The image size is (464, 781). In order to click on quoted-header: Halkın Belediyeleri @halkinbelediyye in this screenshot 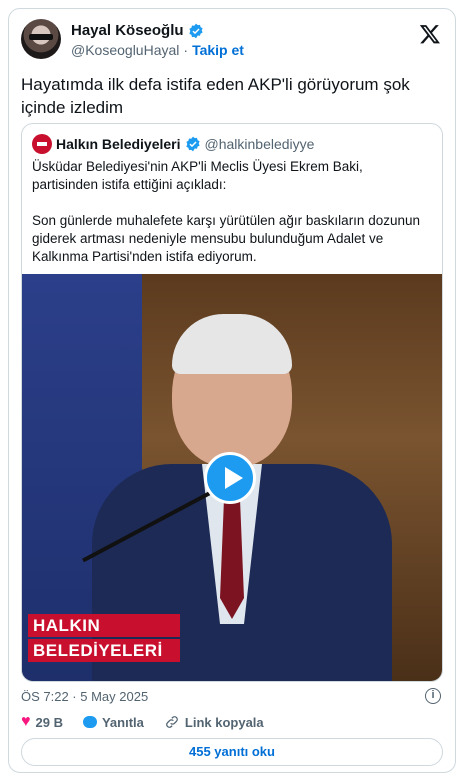, I will do `click(173, 144)`.